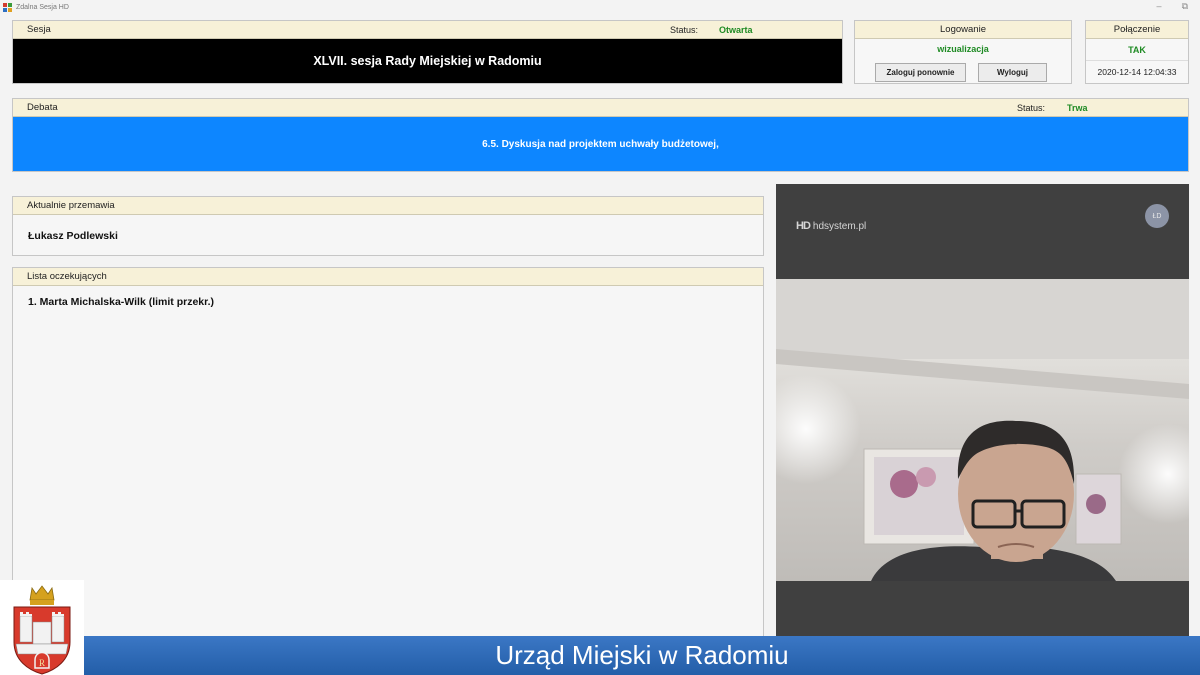 The image size is (1200, 675). I want to click on window-titlebar: Zdalna Sesja HD – ⧉, so click(600, 7).